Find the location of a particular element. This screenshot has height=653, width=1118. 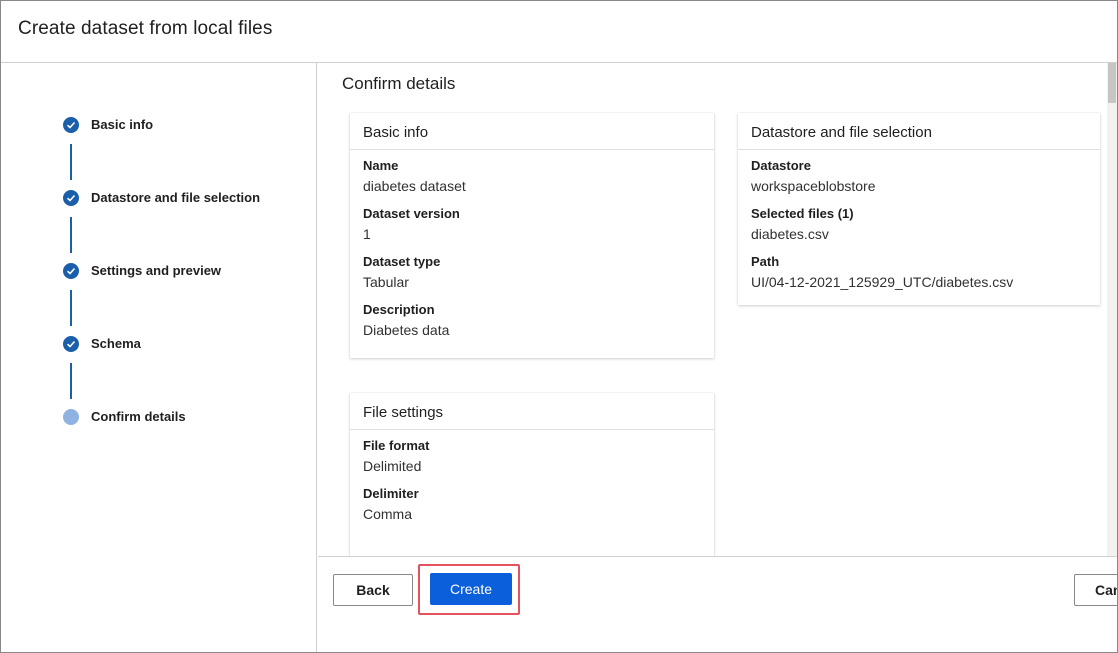

cancel-button: Can is located at coordinates (1095, 590).